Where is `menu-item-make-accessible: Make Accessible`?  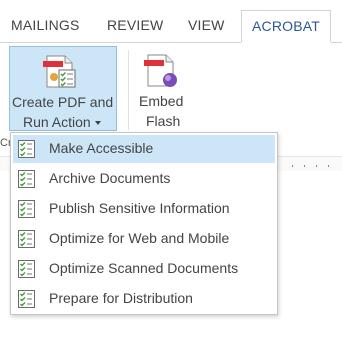 menu-item-make-accessible: Make Accessible is located at coordinates (144, 149).